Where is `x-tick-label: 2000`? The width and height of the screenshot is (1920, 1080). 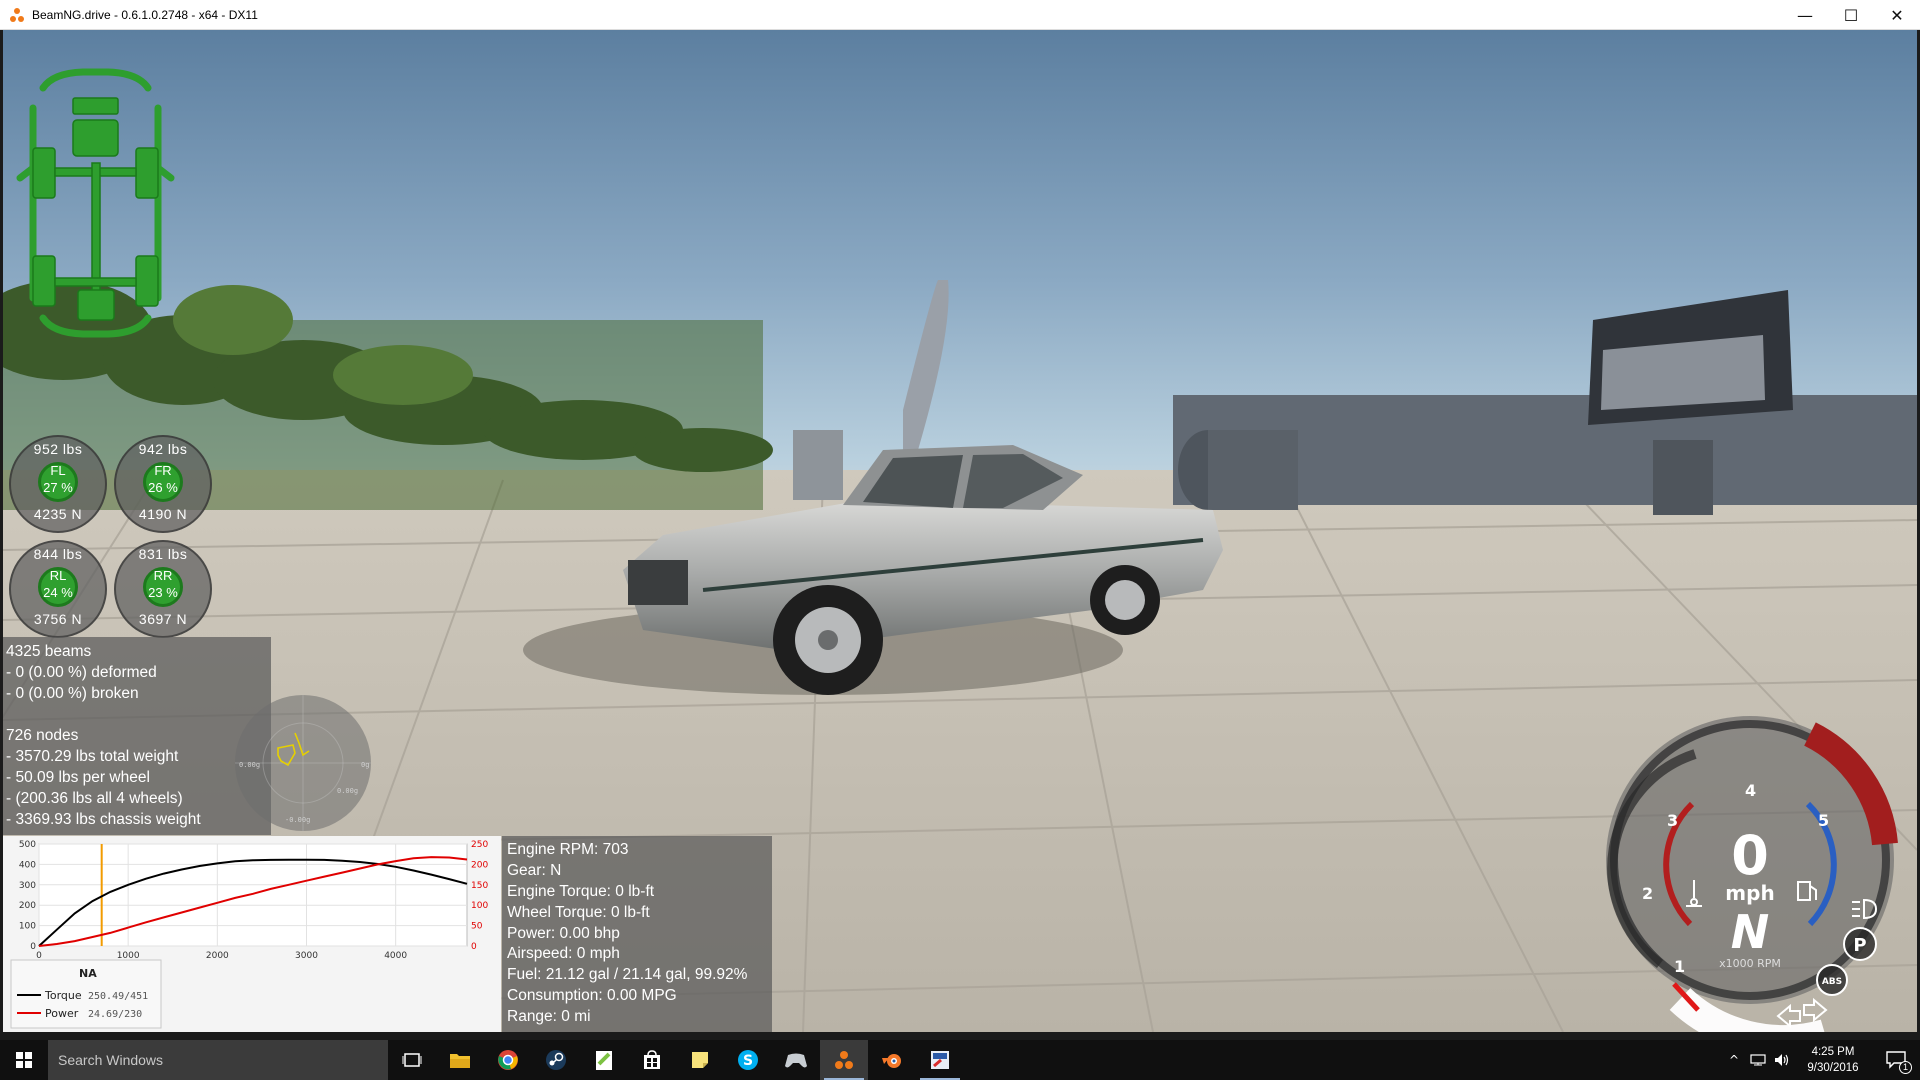 x-tick-label: 2000 is located at coordinates (217, 956).